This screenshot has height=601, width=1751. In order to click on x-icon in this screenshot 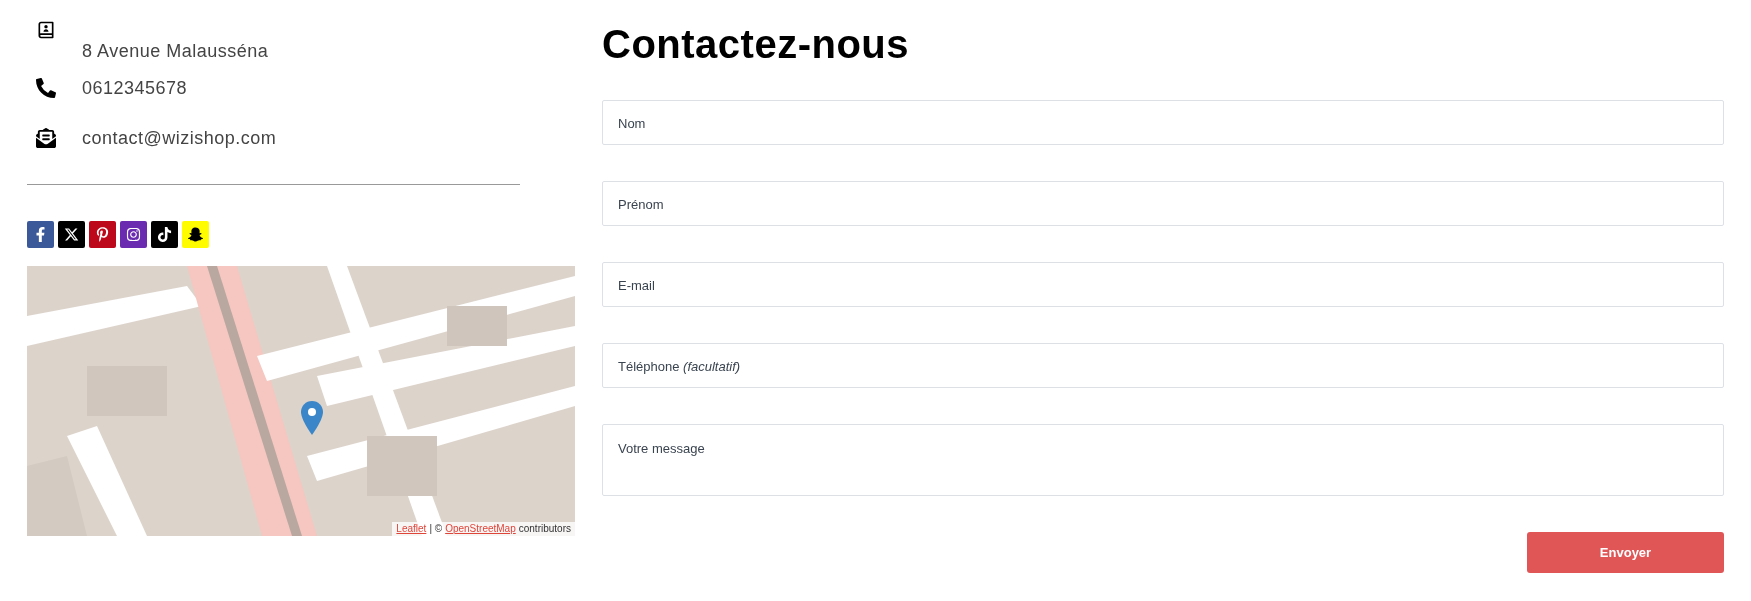, I will do `click(71, 234)`.